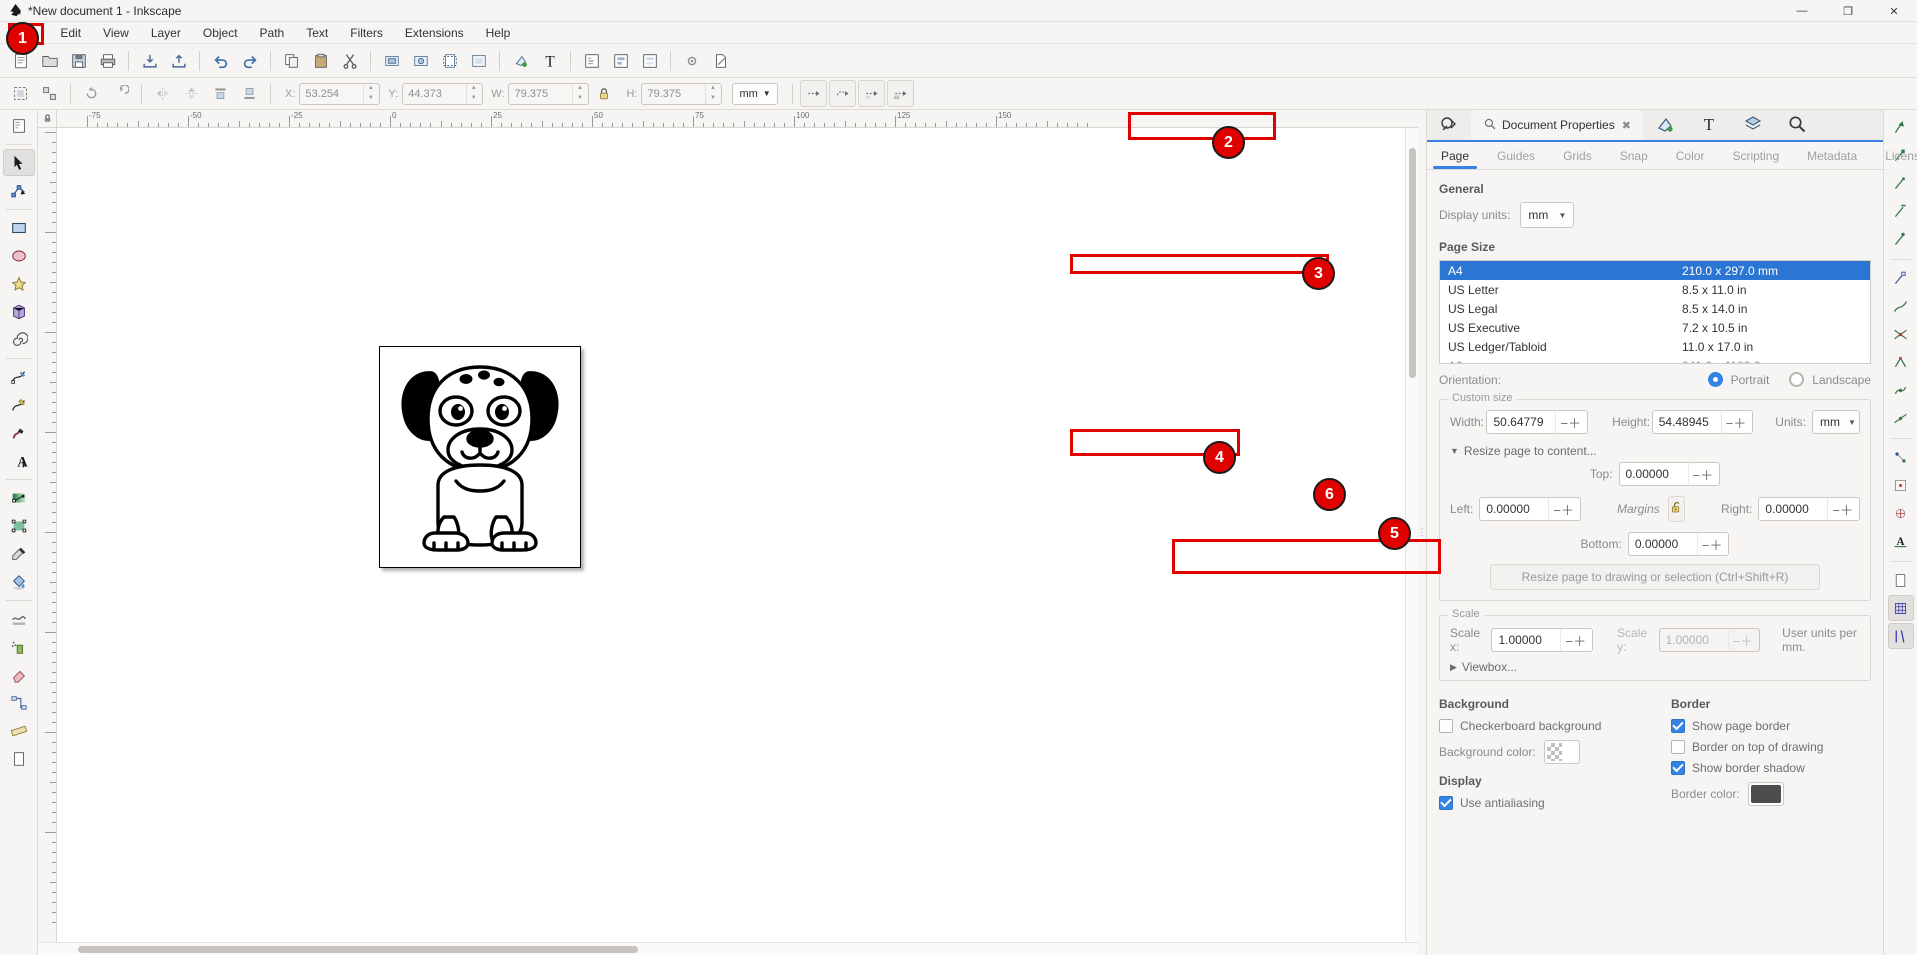 The width and height of the screenshot is (1917, 955). Describe the element at coordinates (1901, 485) in the screenshot. I see `snap-object-center-icon` at that location.